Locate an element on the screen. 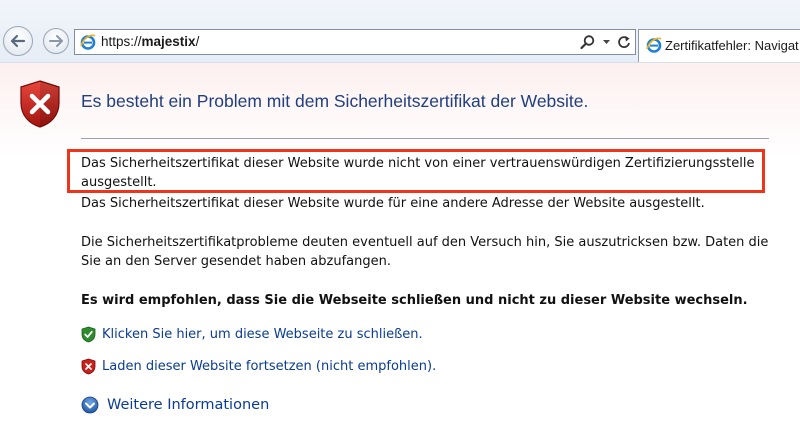 The image size is (800, 444). browser-tab: Zertifikatfehler: Navigat is located at coordinates (719, 45).